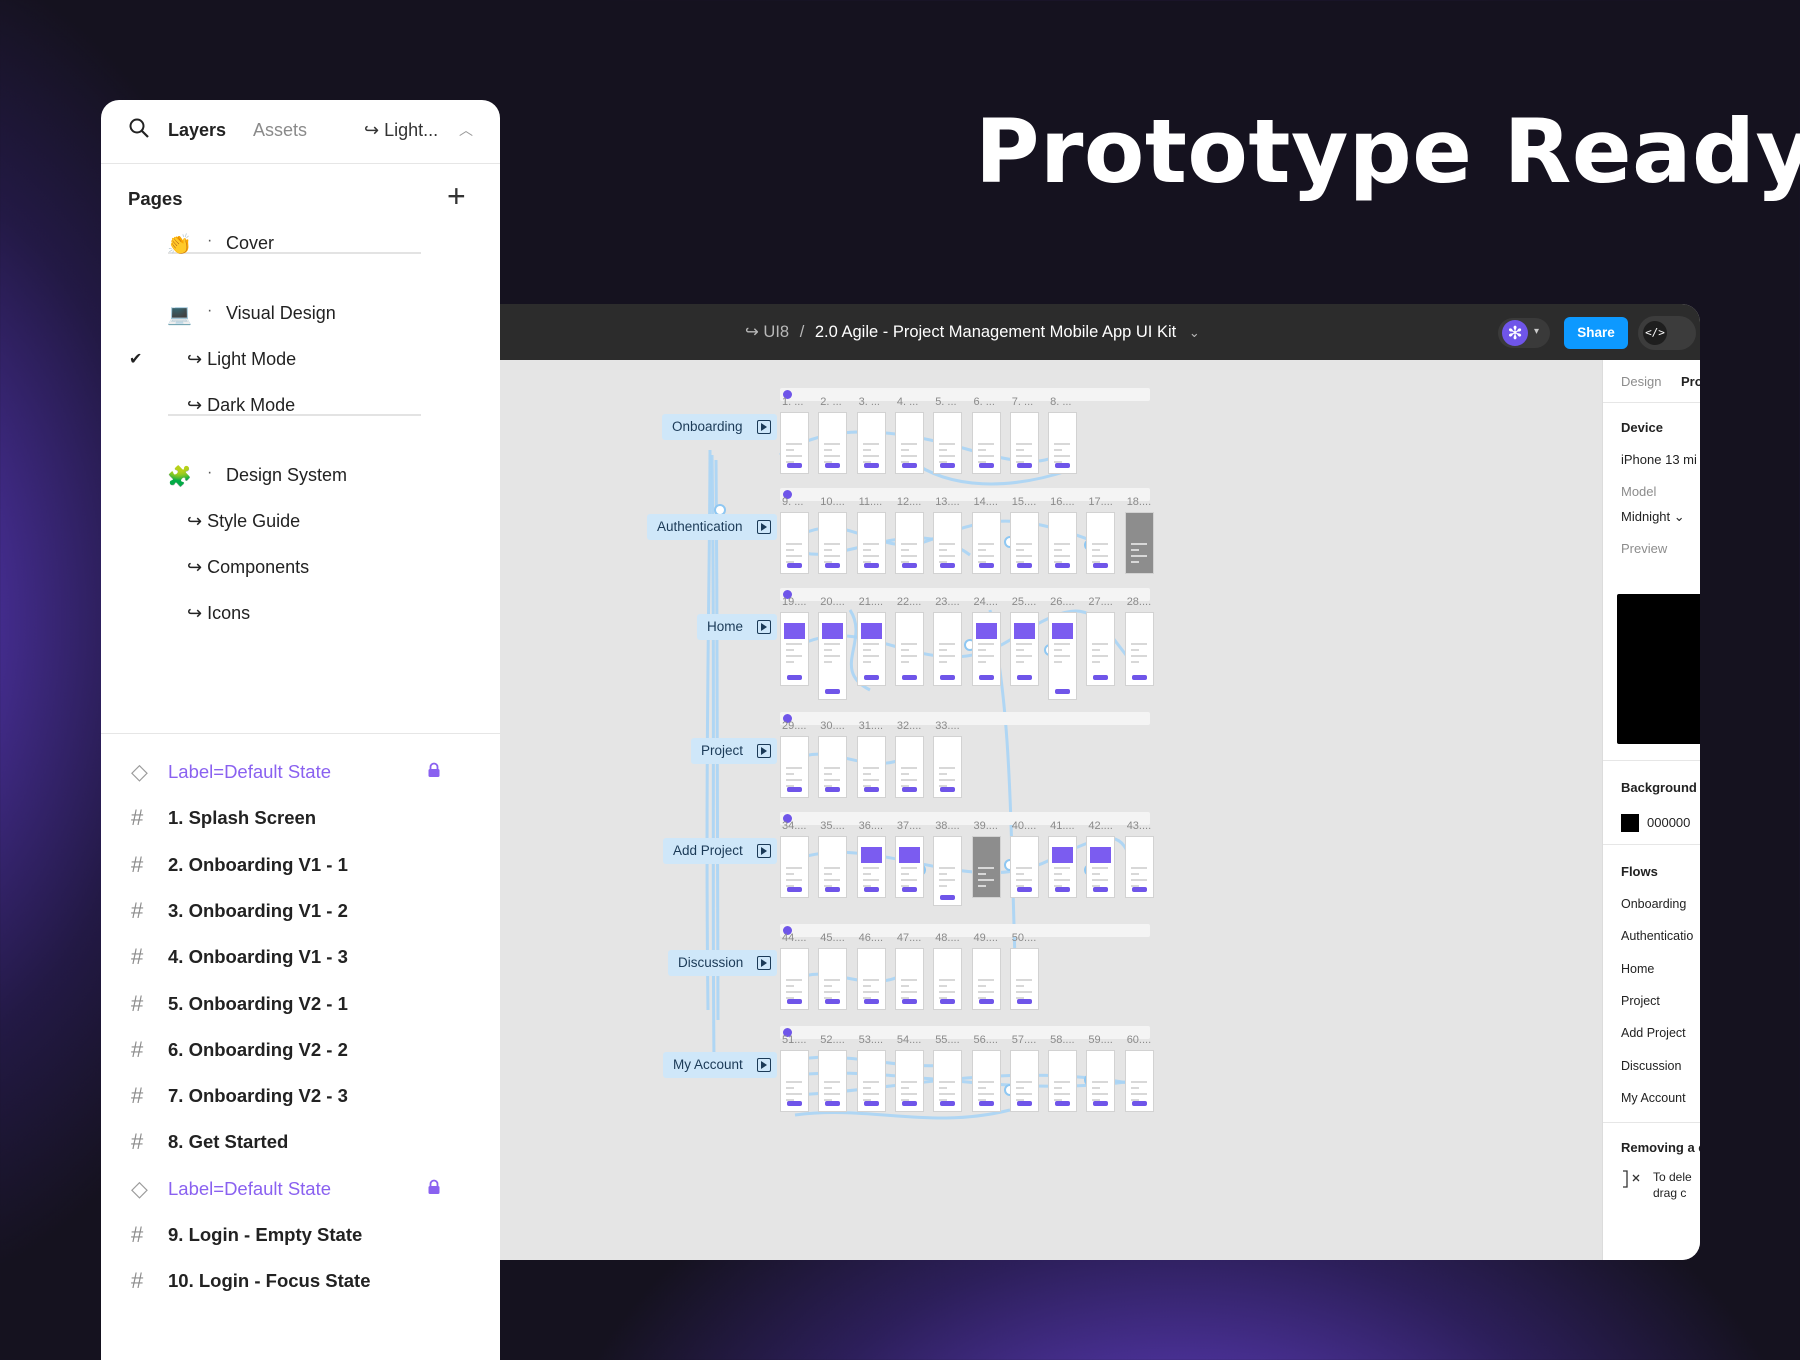  I want to click on flow-start-label: Add Project, so click(720, 851).